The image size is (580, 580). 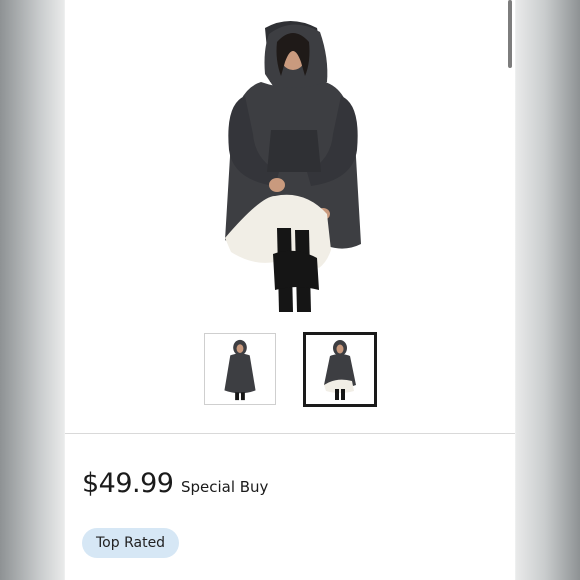 I want to click on product-thumbnail-lifted-hem-selected, so click(x=340, y=369).